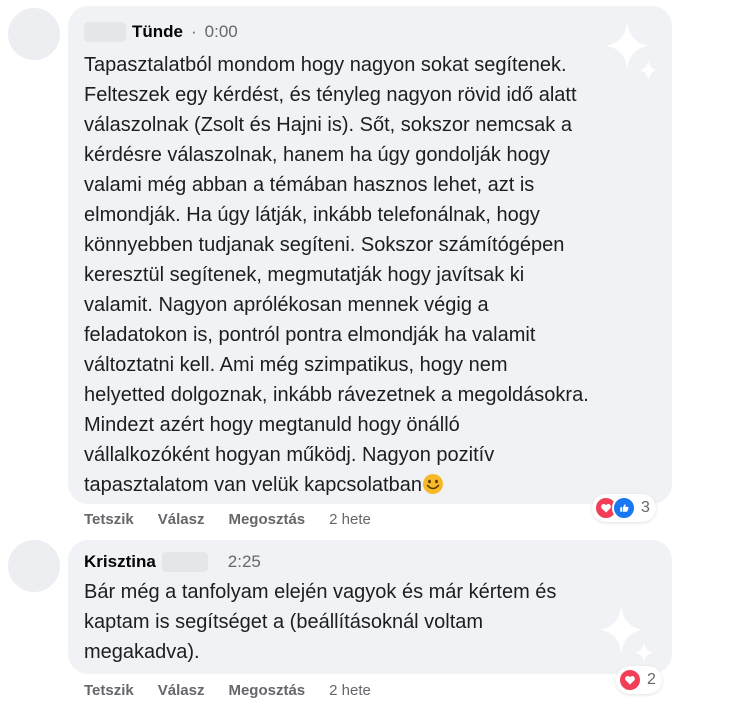  I want to click on author-name: Tünde, so click(157, 32).